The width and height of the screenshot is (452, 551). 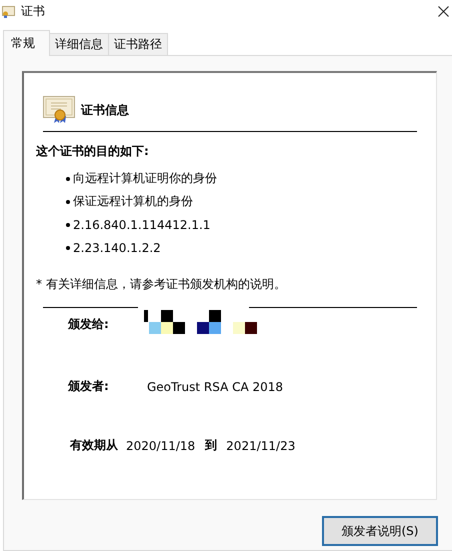 I want to click on tab: 常规, so click(x=26, y=43).